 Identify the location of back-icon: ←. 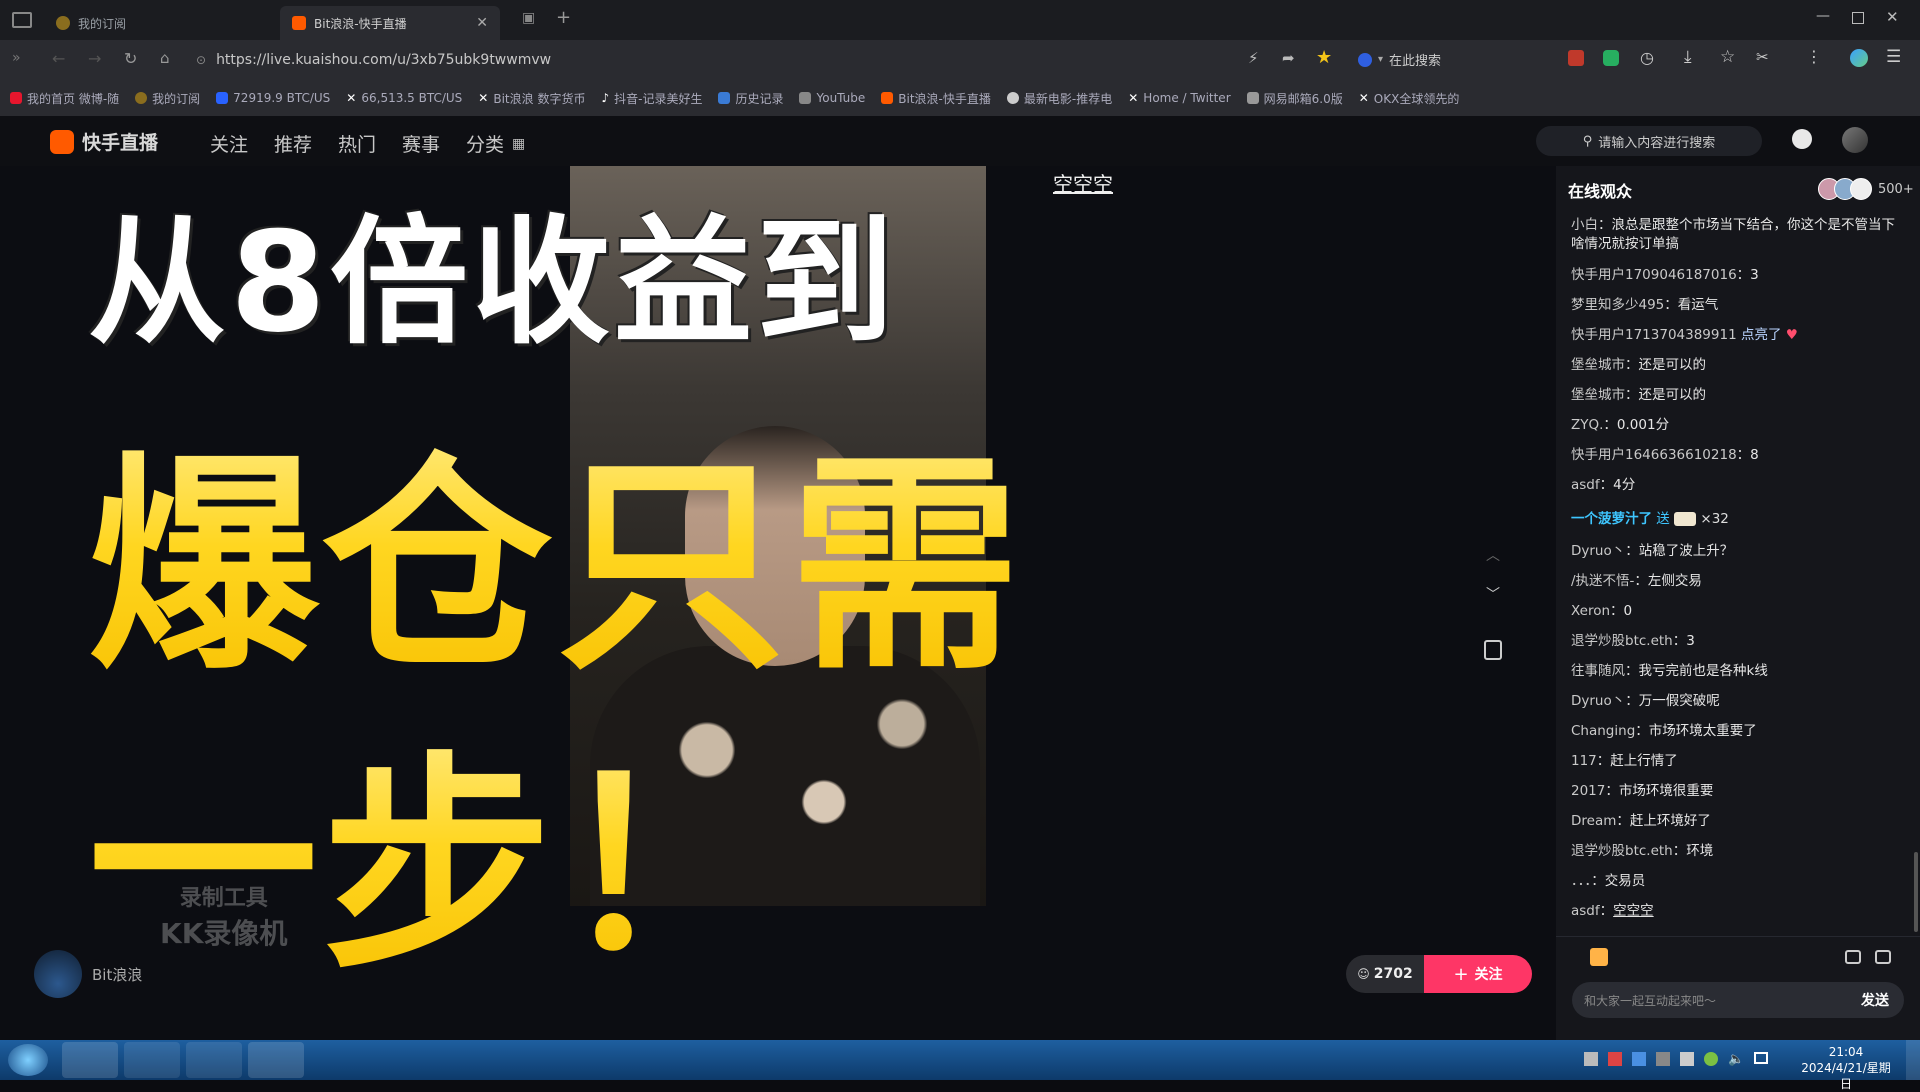
(58, 58).